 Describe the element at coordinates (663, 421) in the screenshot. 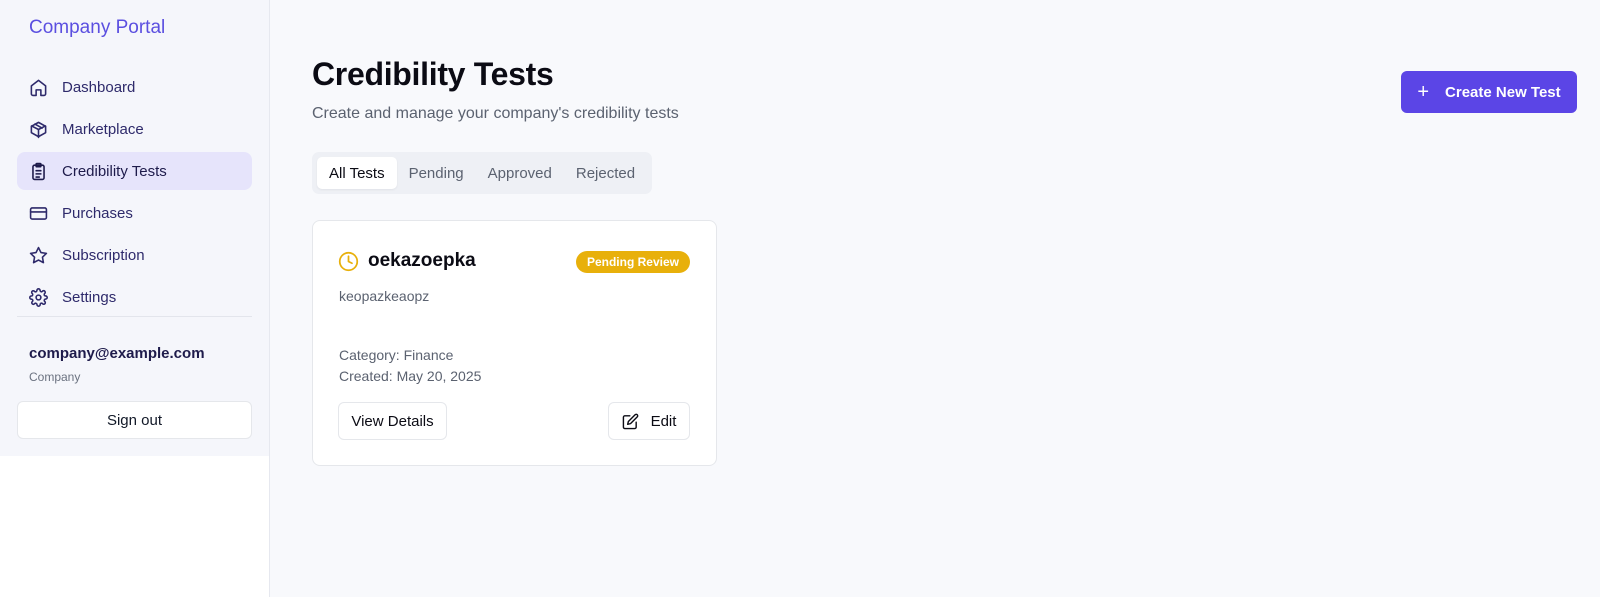

I see `edit-label: Edit` at that location.